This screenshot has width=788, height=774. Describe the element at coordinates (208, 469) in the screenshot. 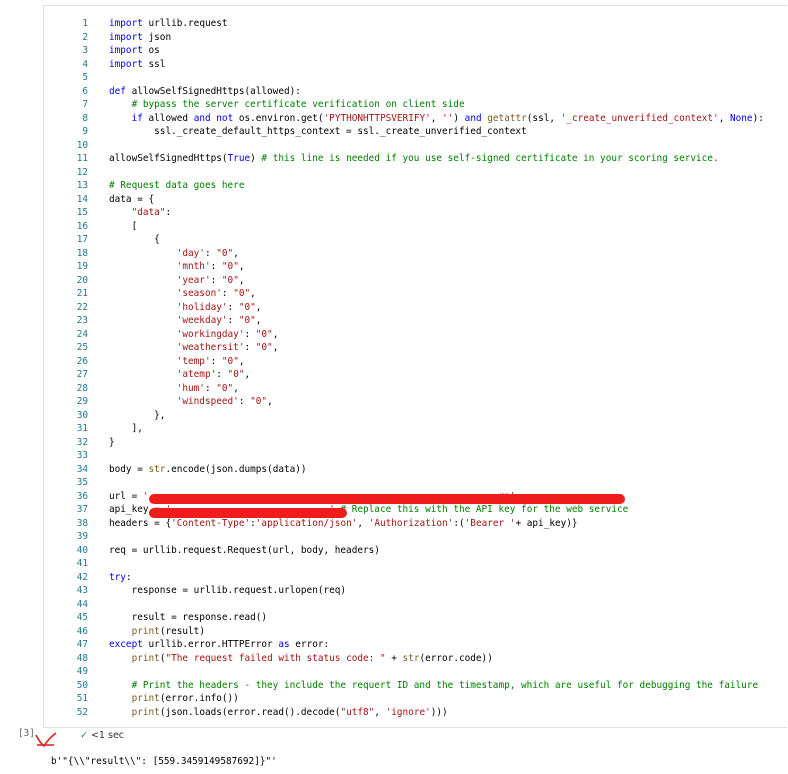

I see `code-text: body = str.encode(json.dumps(data))` at that location.